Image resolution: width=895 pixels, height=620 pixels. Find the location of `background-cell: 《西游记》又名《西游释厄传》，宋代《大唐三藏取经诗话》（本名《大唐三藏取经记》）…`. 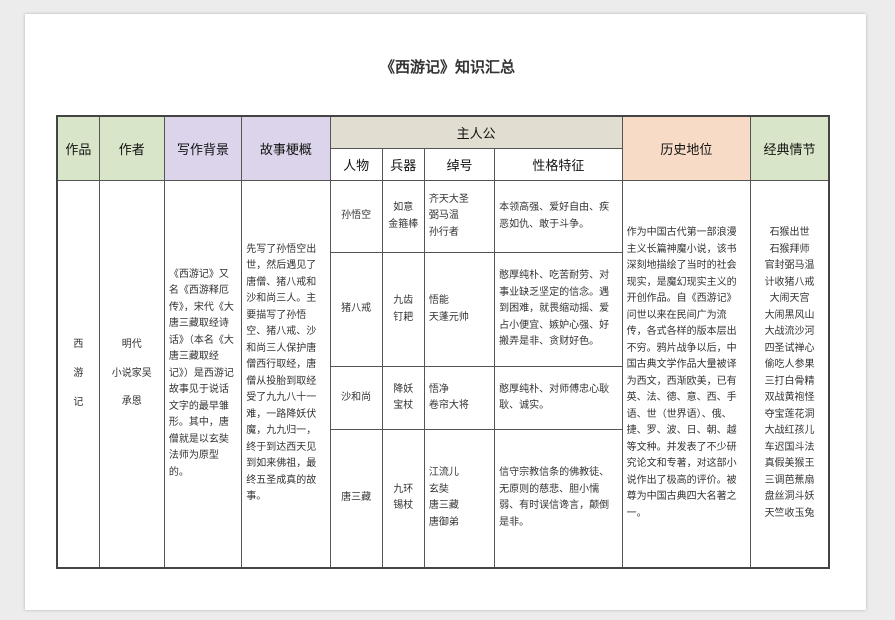

background-cell: 《西游记》又名《西游释厄传》，宋代《大唐三藏取经诗话》（本名《大唐三藏取经记》）… is located at coordinates (203, 374).